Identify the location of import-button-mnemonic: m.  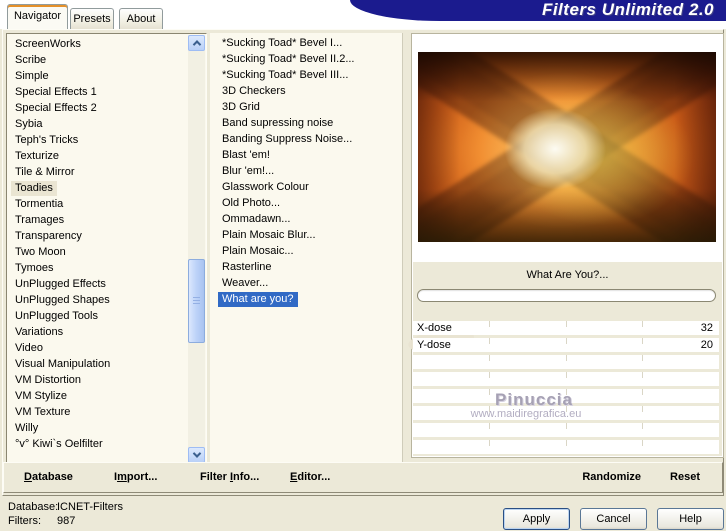
(122, 477).